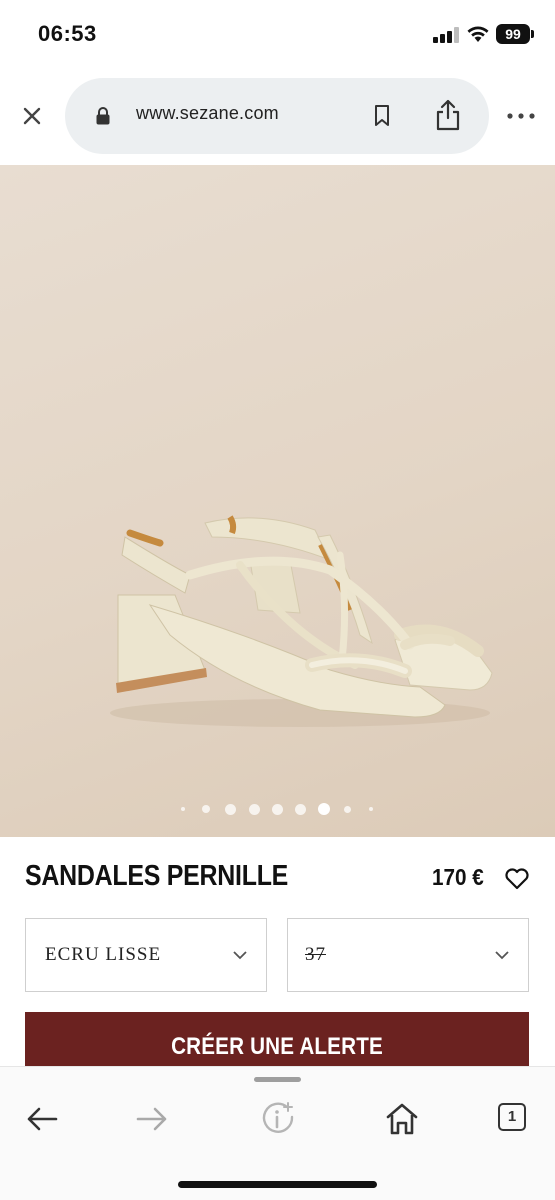 Image resolution: width=555 pixels, height=1200 pixels. I want to click on sandal-illustration, so click(301, 621).